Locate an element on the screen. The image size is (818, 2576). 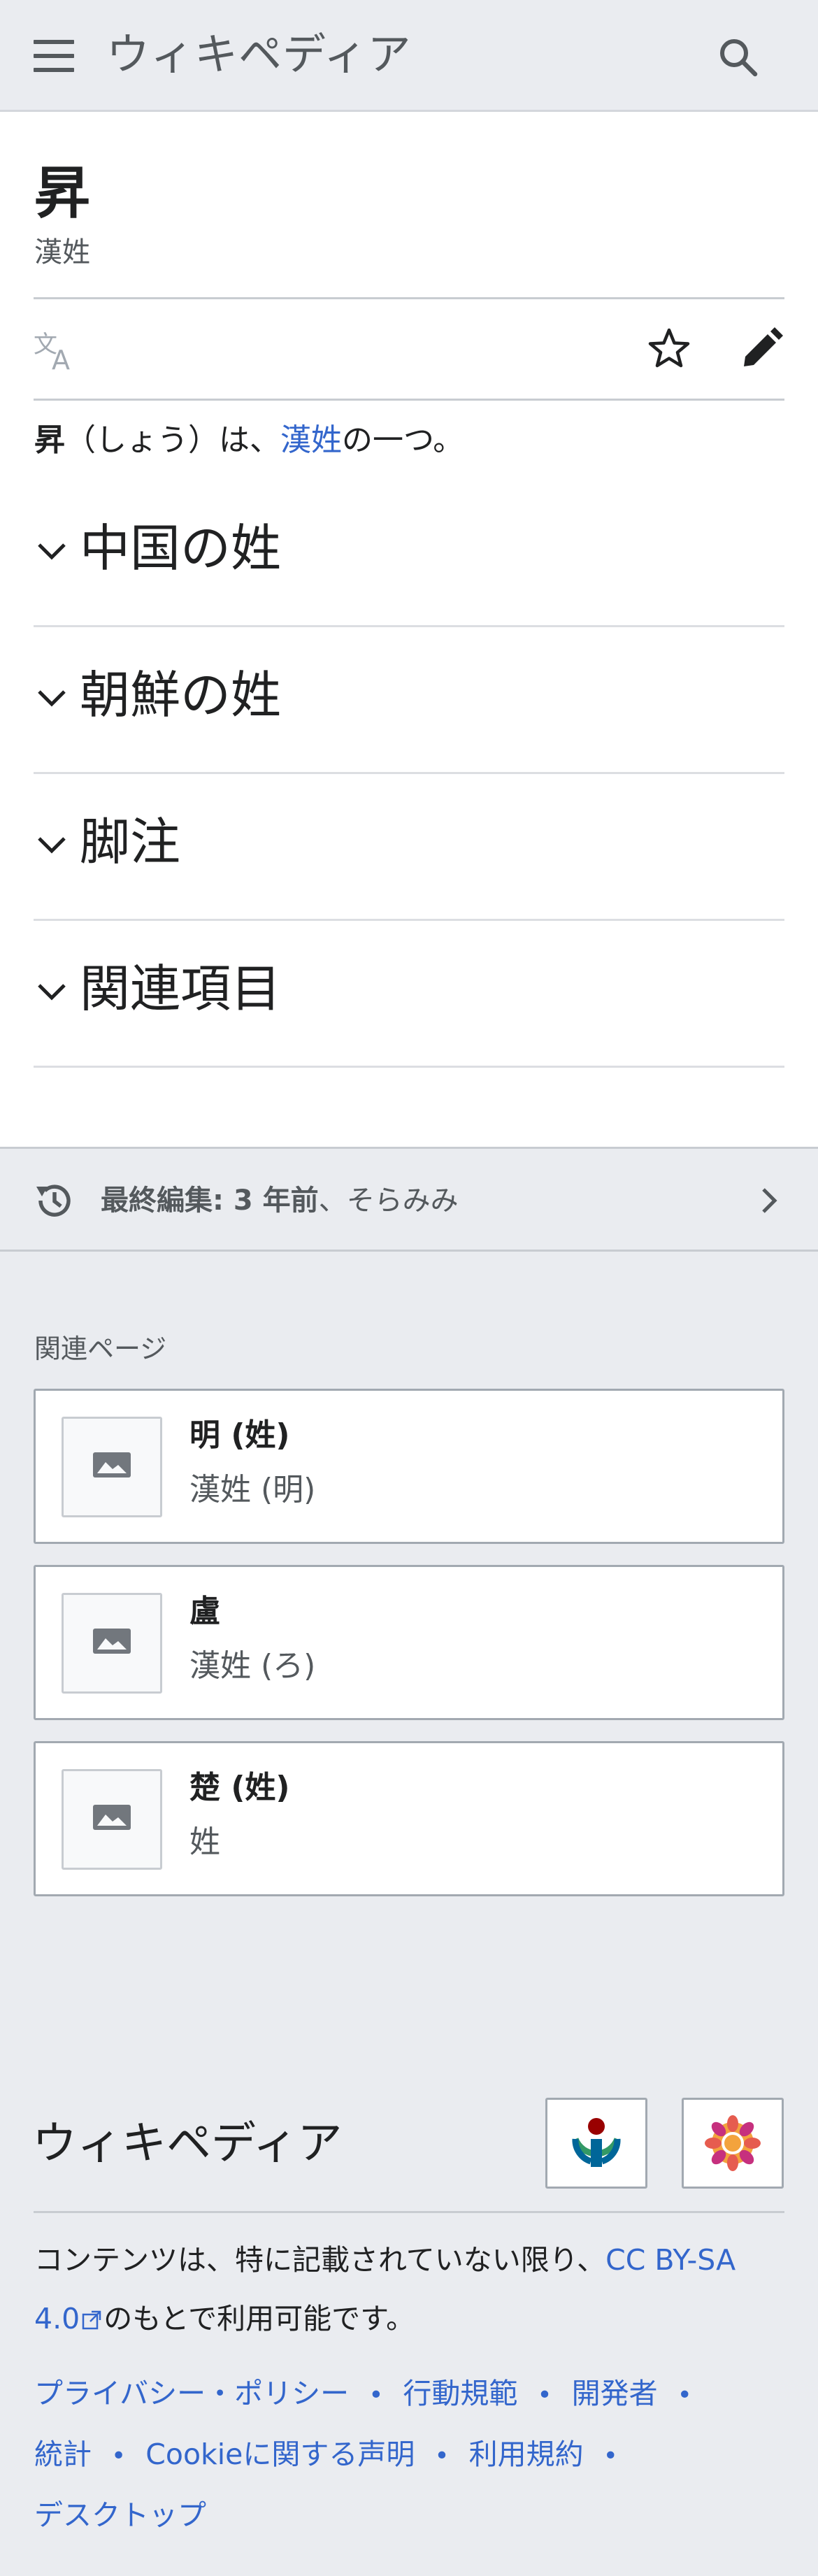
lead-reading: （しょう）は、 is located at coordinates (172, 440).